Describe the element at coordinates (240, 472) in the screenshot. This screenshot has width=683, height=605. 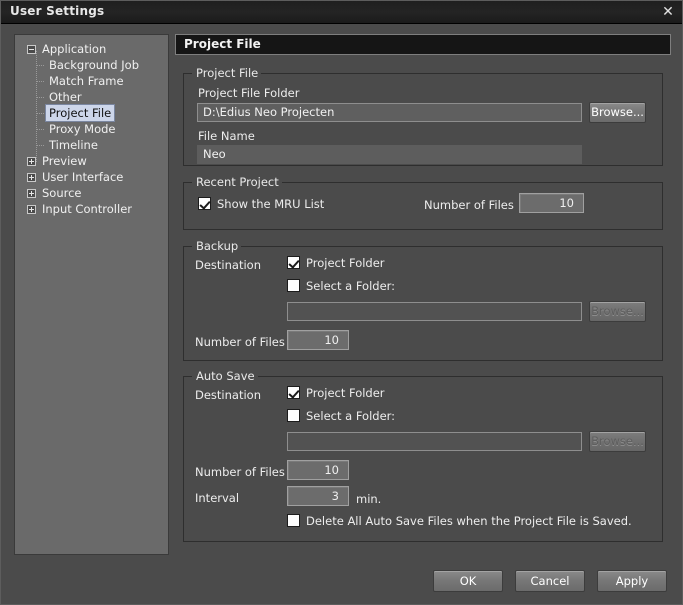
I see `auto-save-number-of-files-label: Number of Files` at that location.